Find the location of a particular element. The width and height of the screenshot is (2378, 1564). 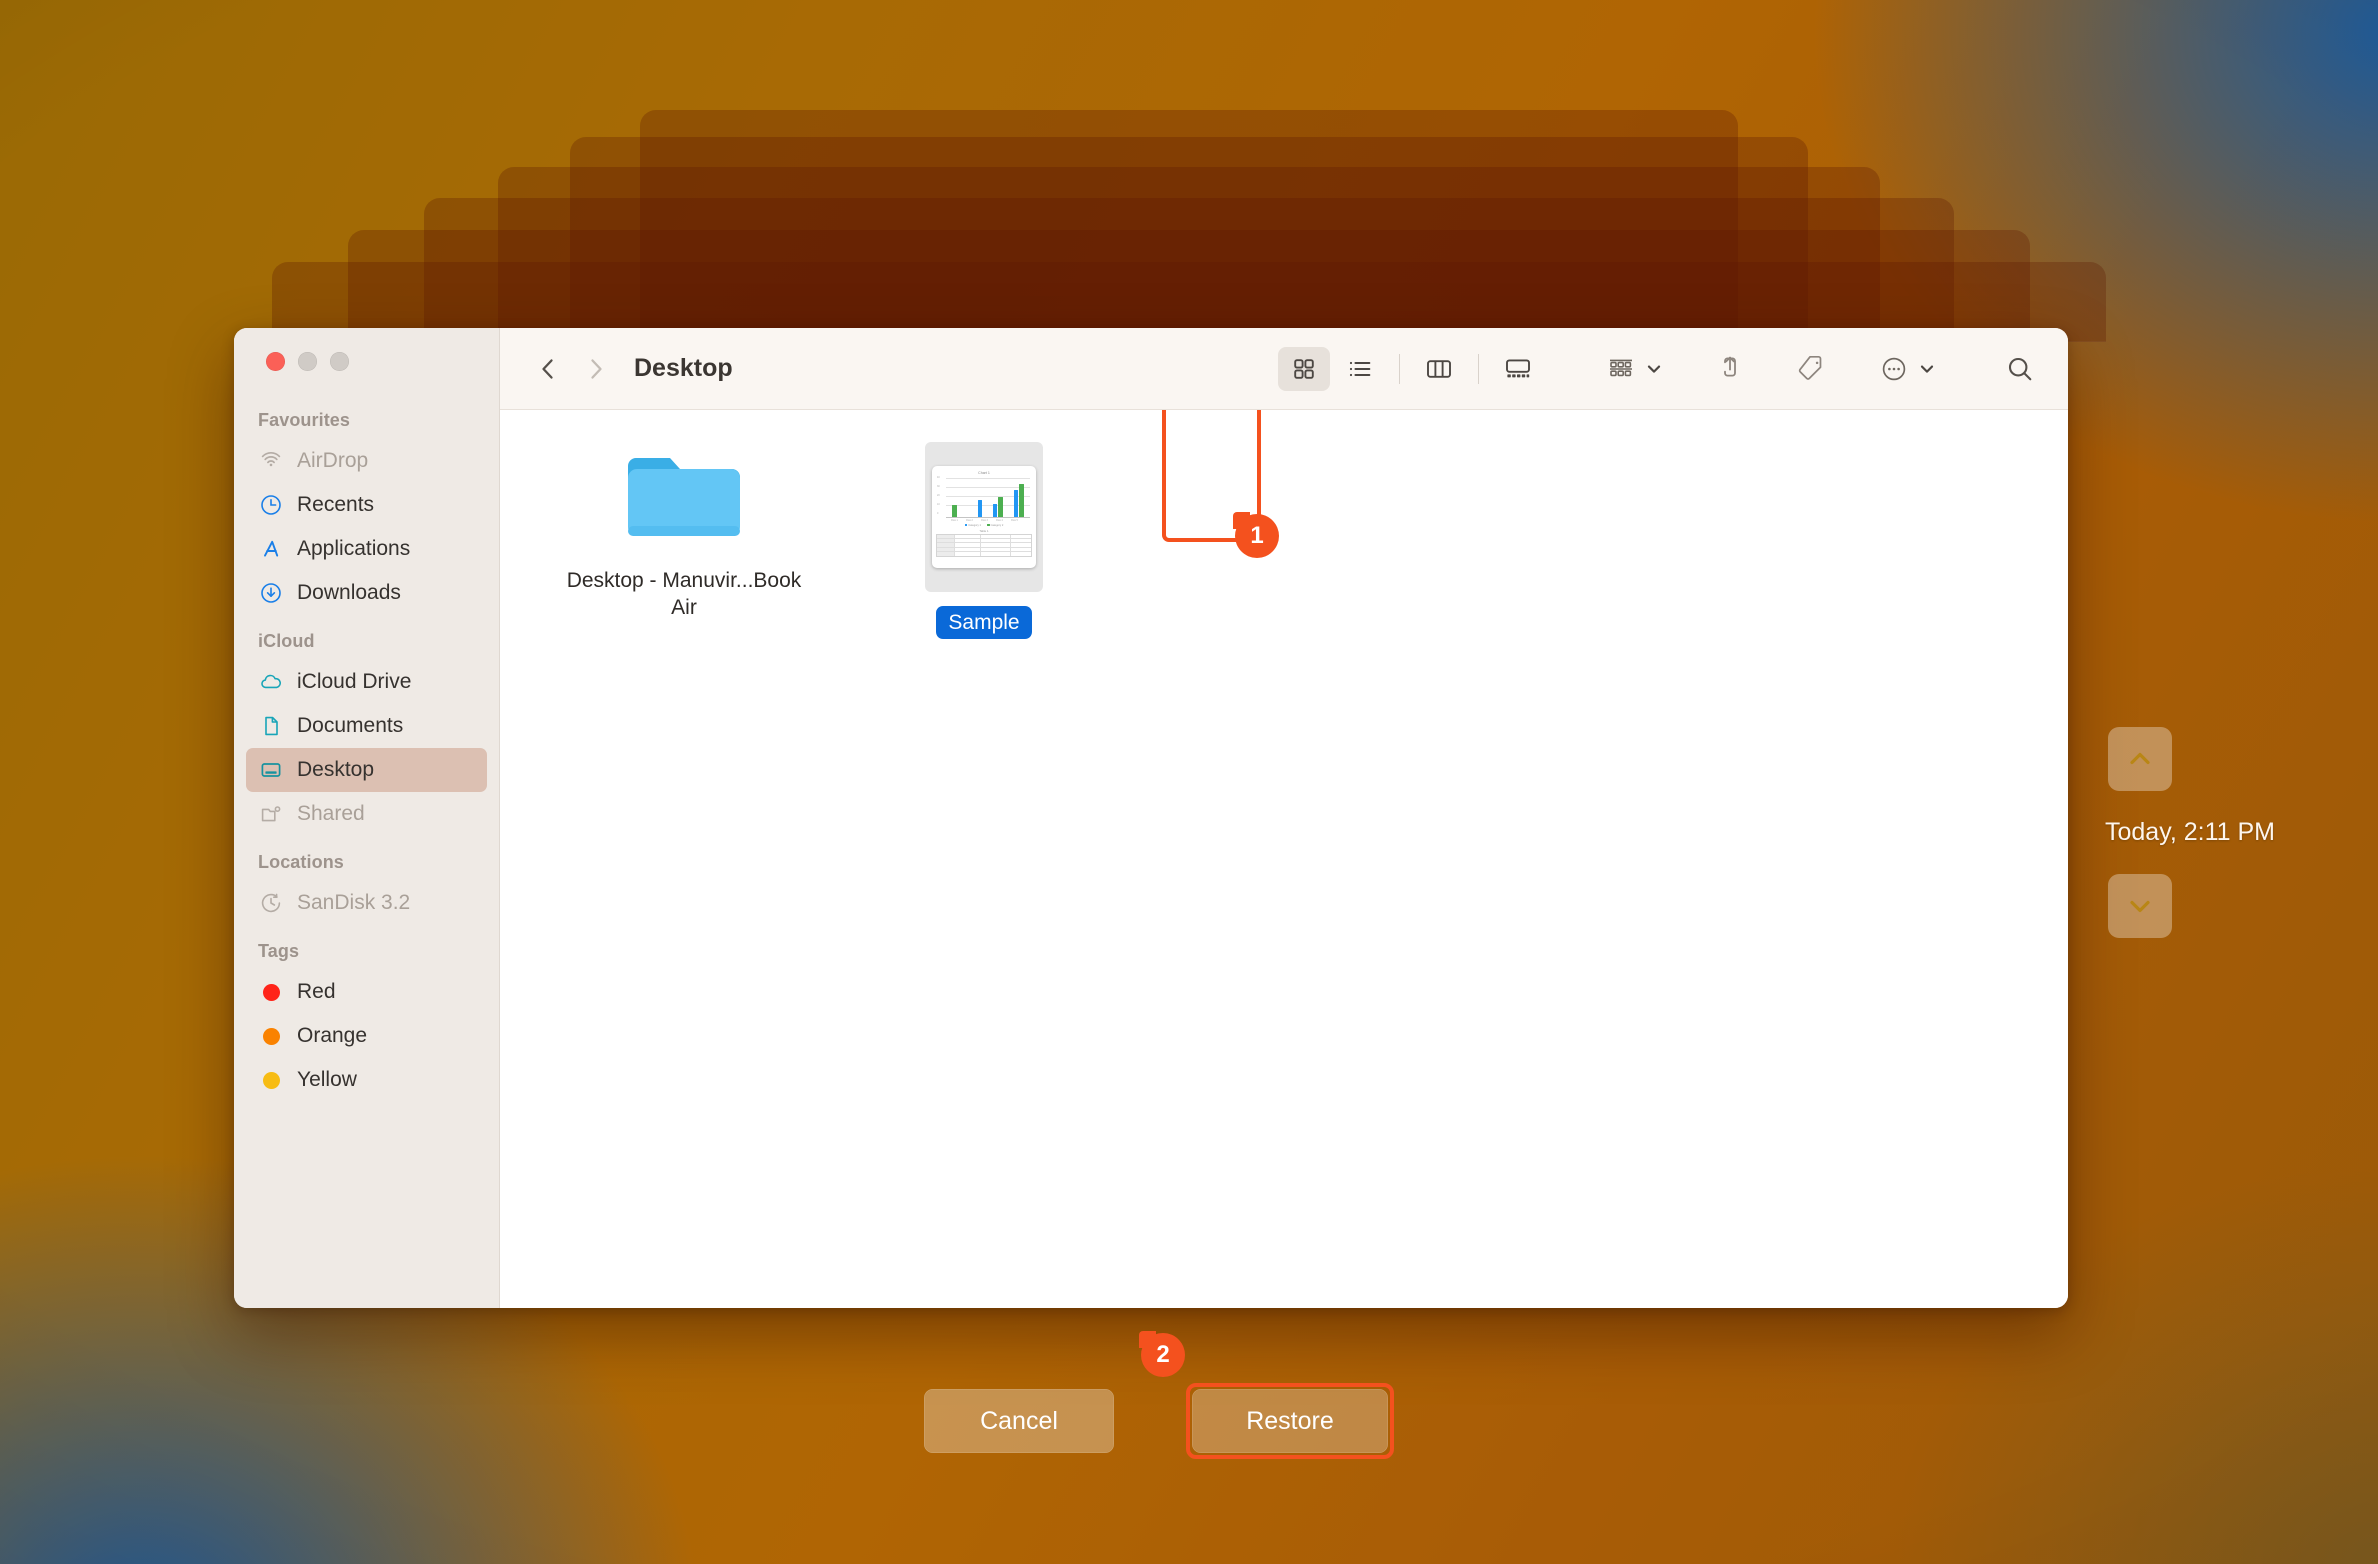

sidebar-item-label: Shared is located at coordinates (331, 813).